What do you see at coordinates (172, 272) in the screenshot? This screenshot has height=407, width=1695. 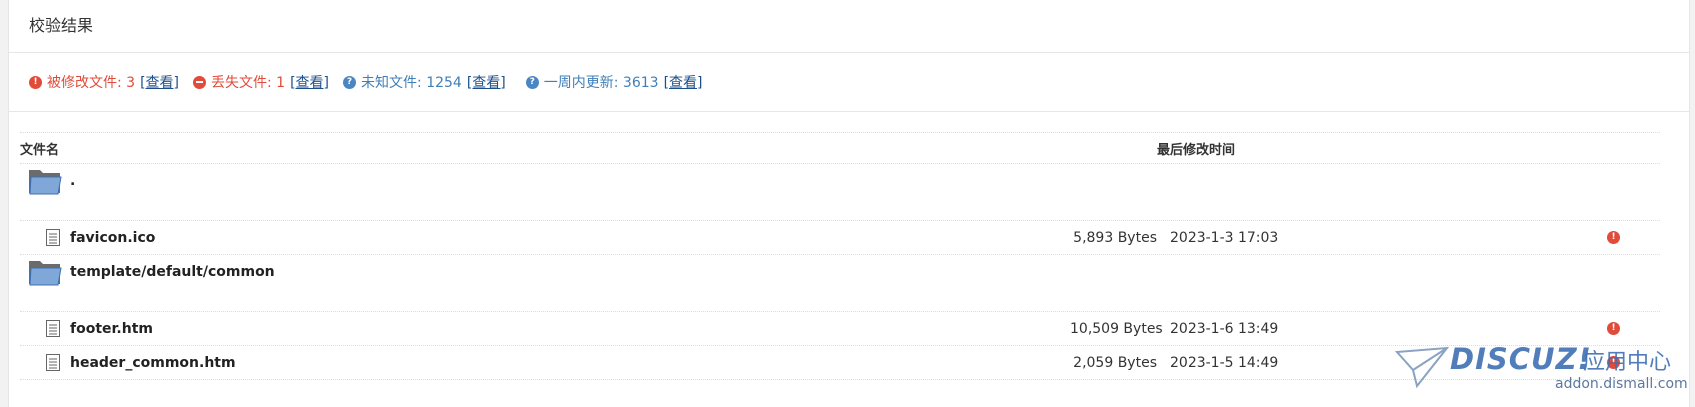 I see `dir-name: template/default/common` at bounding box center [172, 272].